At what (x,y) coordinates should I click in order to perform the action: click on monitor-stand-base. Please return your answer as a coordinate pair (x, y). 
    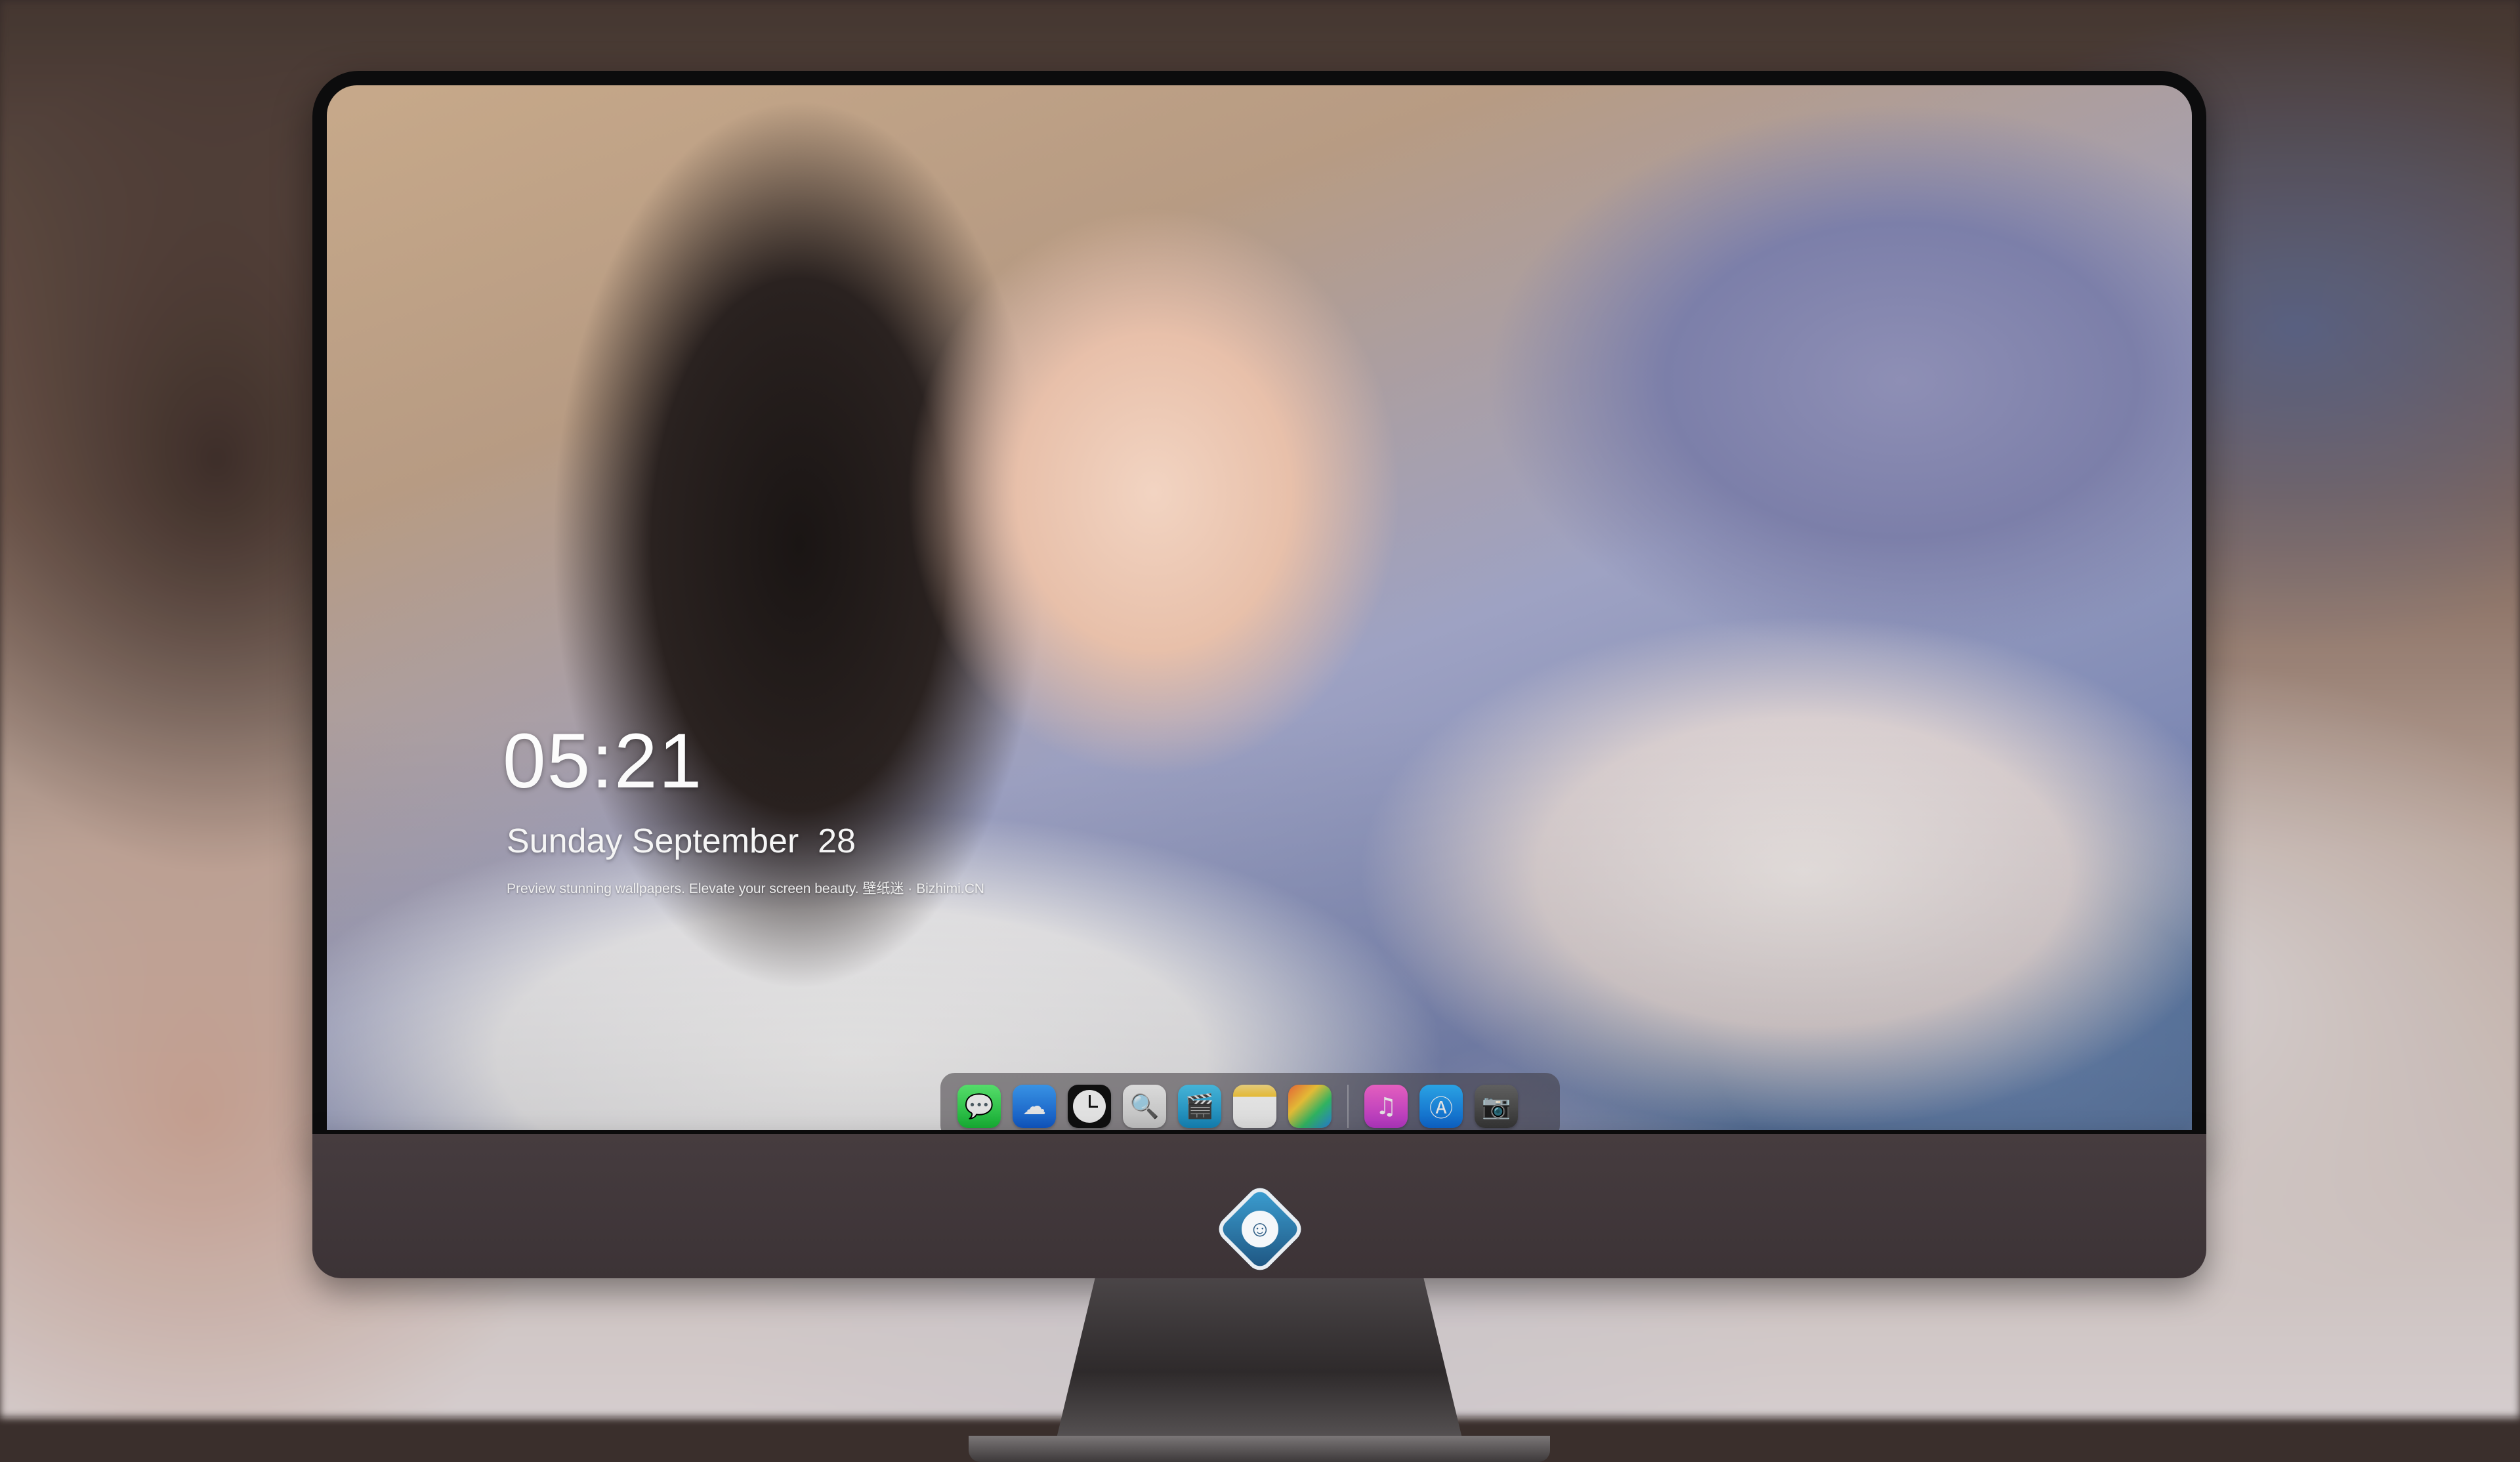
    Looking at the image, I should click on (1259, 1449).